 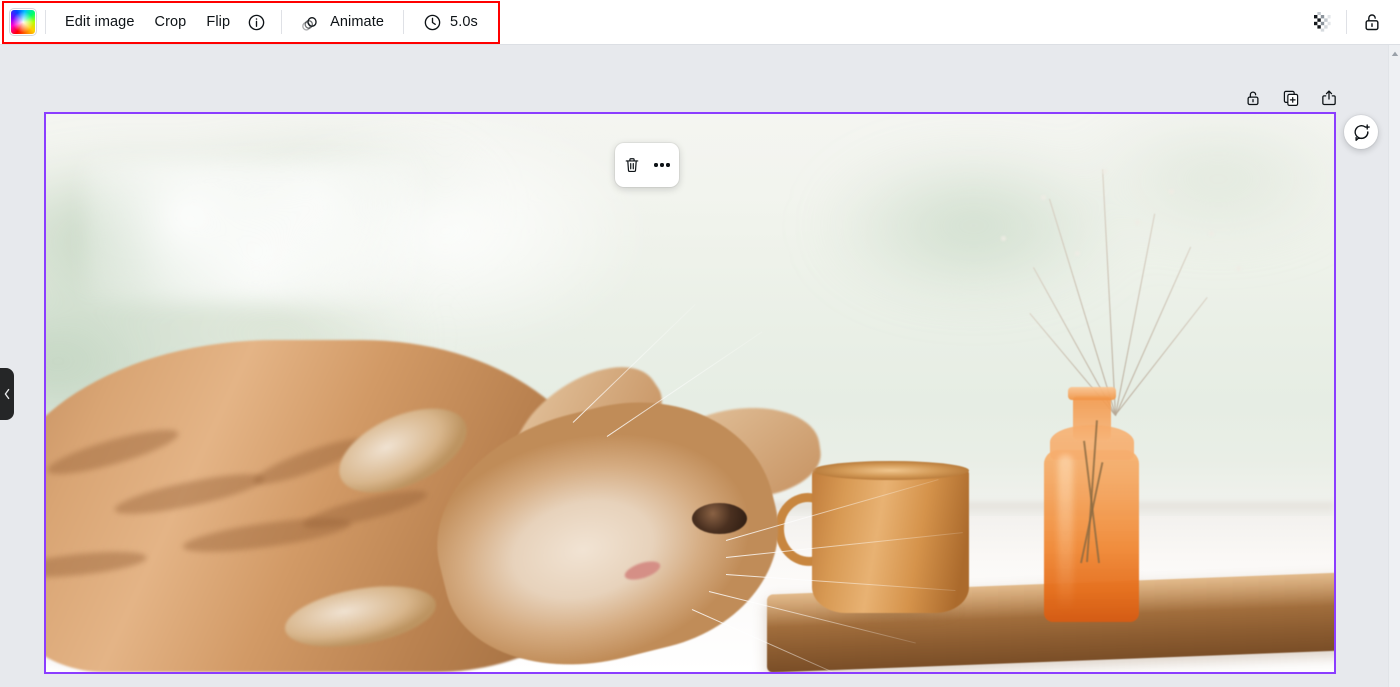 I want to click on delete-element-button, so click(x=632, y=165).